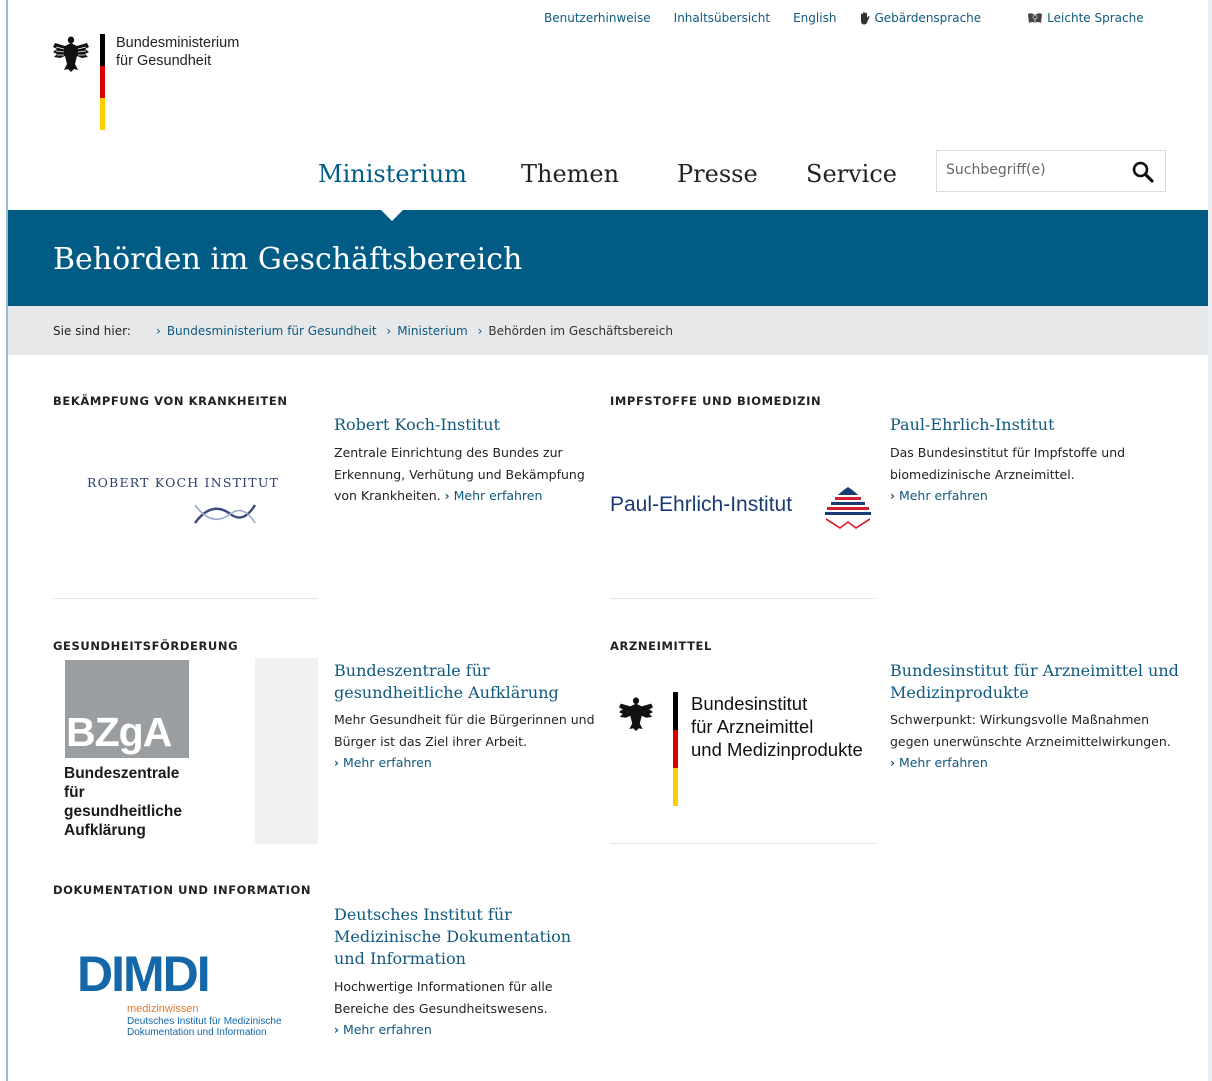  Describe the element at coordinates (716, 401) in the screenshot. I see `section-heading-impfstoffe: IMPFSTOFFE UND BIOMEDIZIN` at that location.